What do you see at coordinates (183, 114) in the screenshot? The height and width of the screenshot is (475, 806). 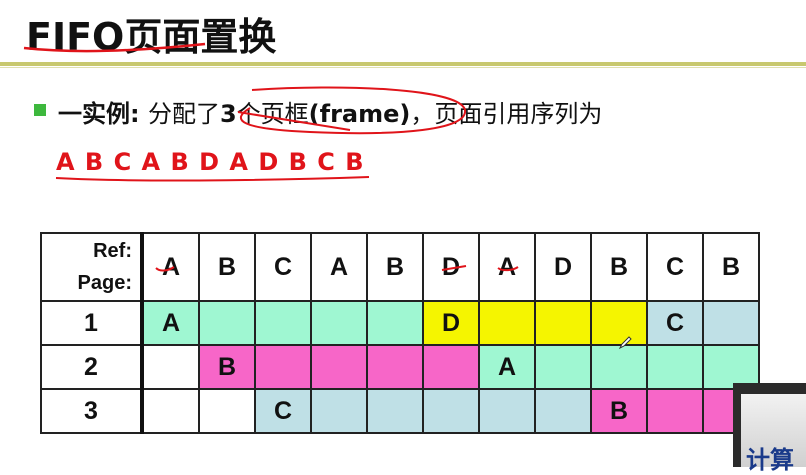 I see `line1-mid: 分配了` at bounding box center [183, 114].